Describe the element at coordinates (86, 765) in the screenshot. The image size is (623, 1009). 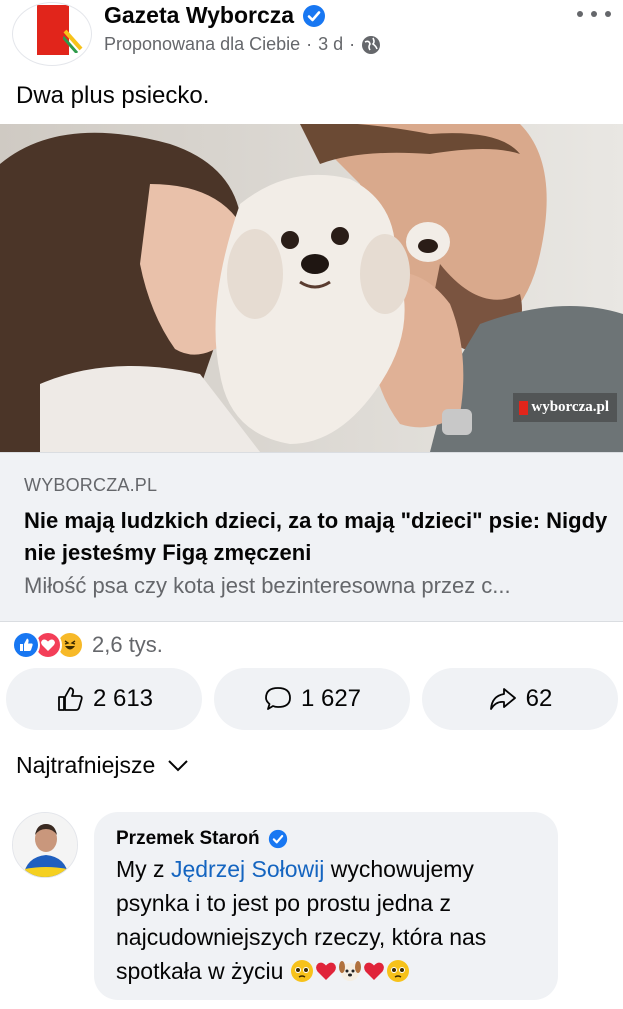
I see `sort-label: Najtrafniejsze` at that location.